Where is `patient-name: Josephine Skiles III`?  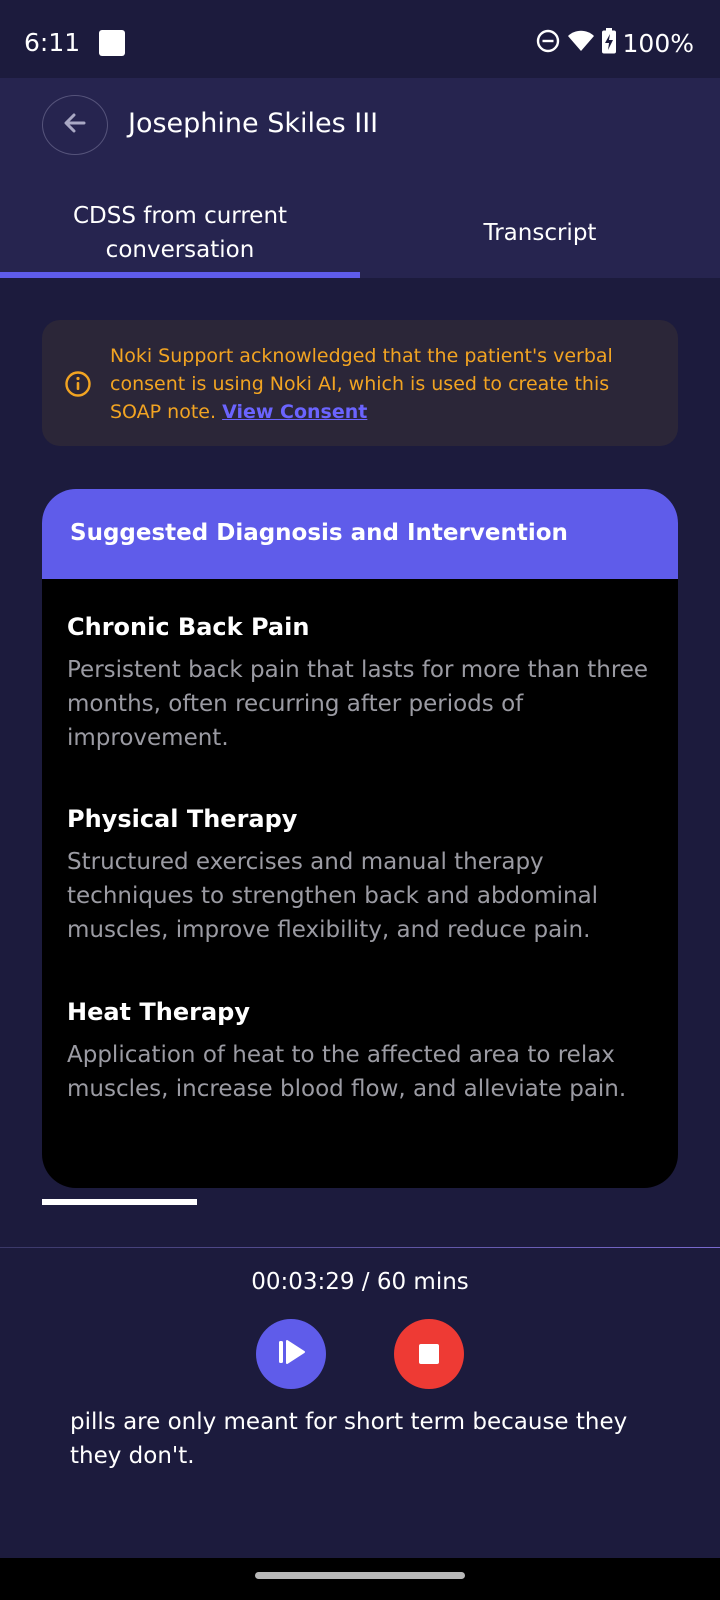
patient-name: Josephine Skiles III is located at coordinates (253, 123).